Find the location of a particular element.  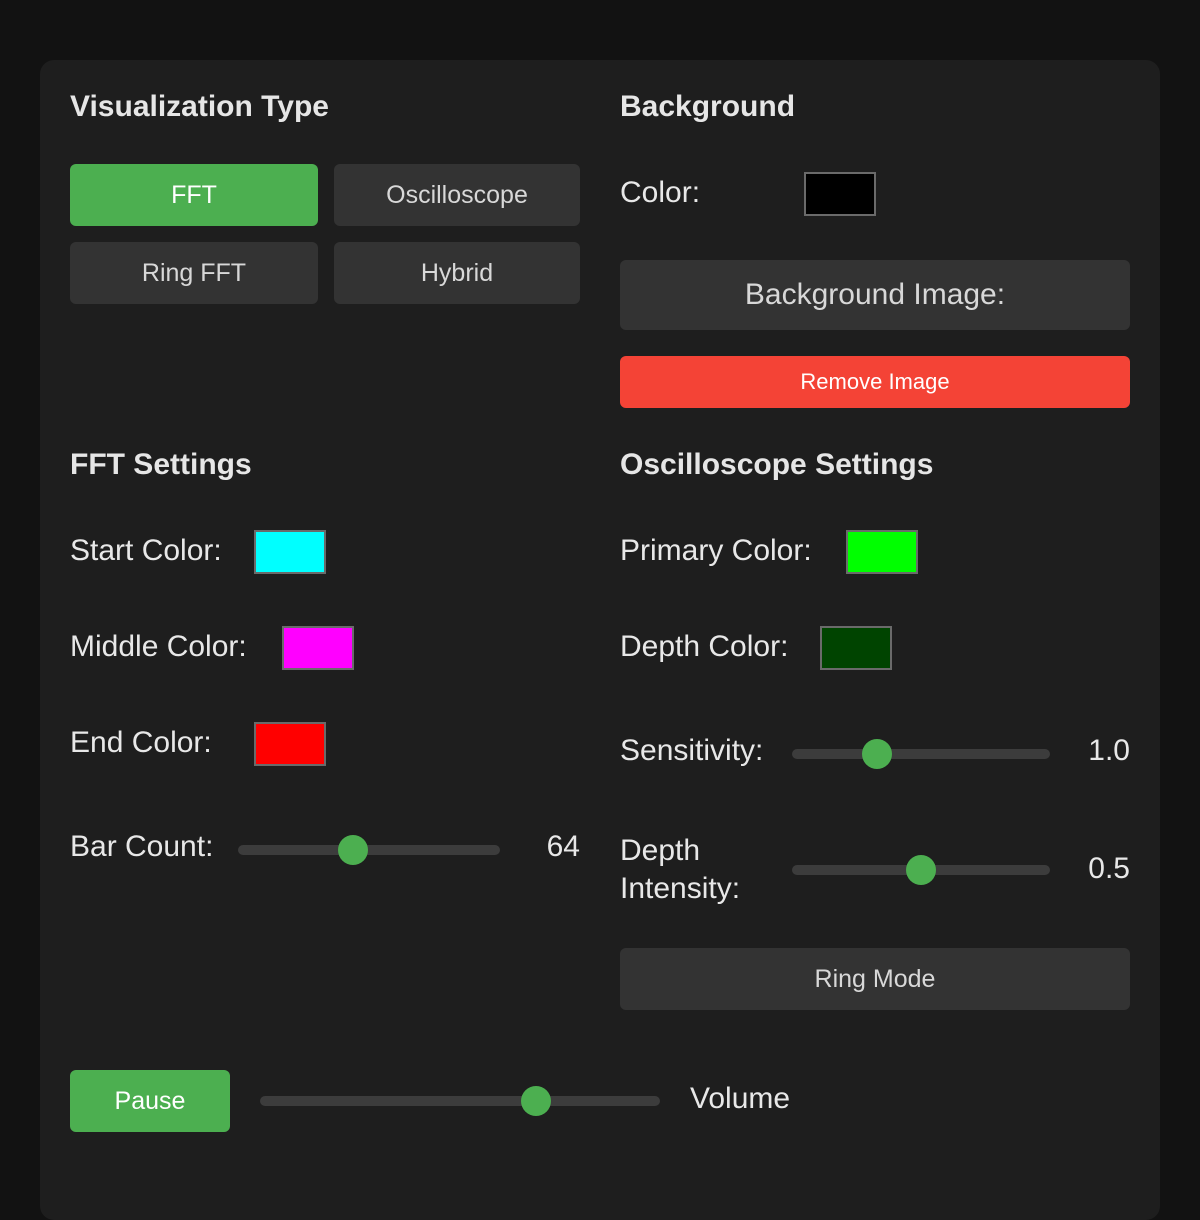

hybrid-button: Hybrid is located at coordinates (457, 273).